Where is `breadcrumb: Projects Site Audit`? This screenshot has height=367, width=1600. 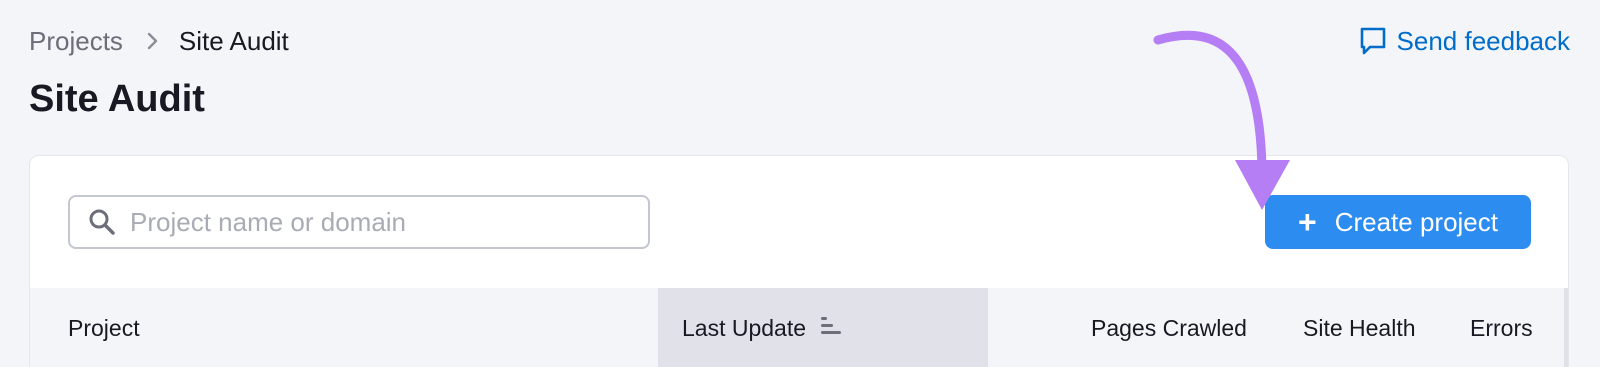 breadcrumb: Projects Site Audit is located at coordinates (159, 41).